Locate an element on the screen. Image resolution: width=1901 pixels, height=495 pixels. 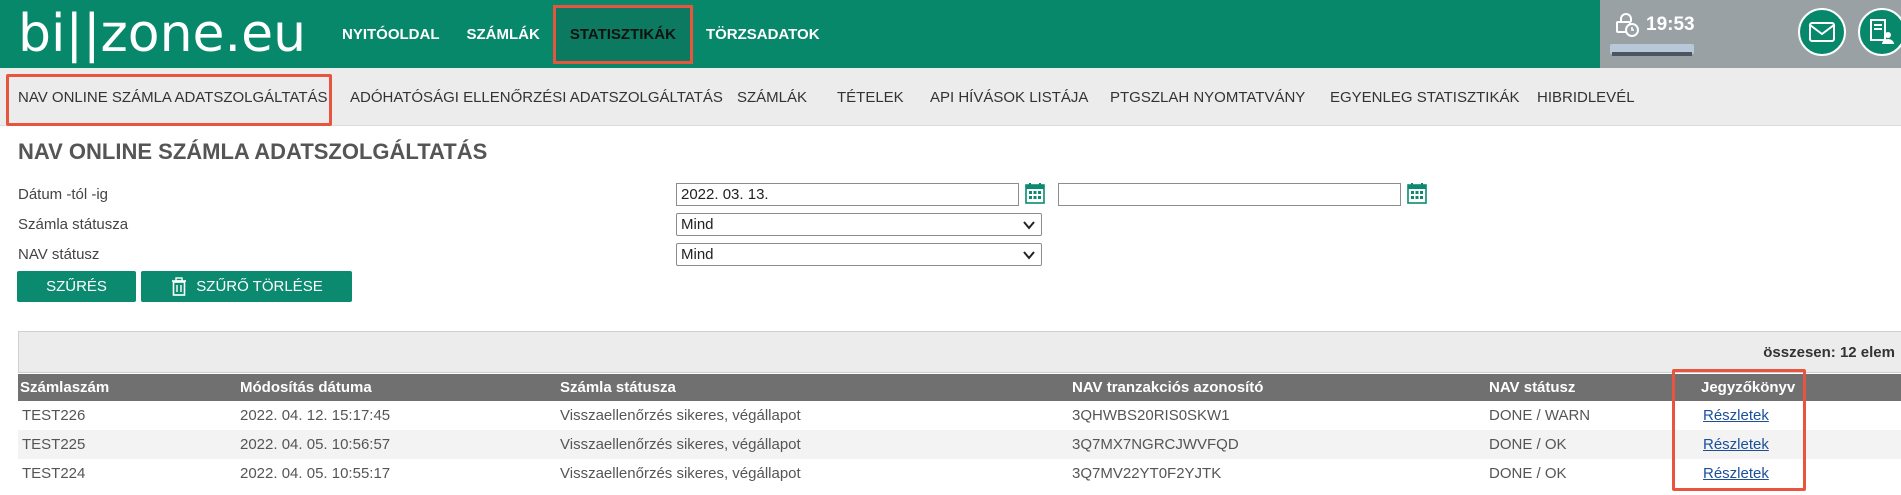
cell-nav-transaction-id: 3QHWBS20RIS0SKW1 is located at coordinates (1151, 415).